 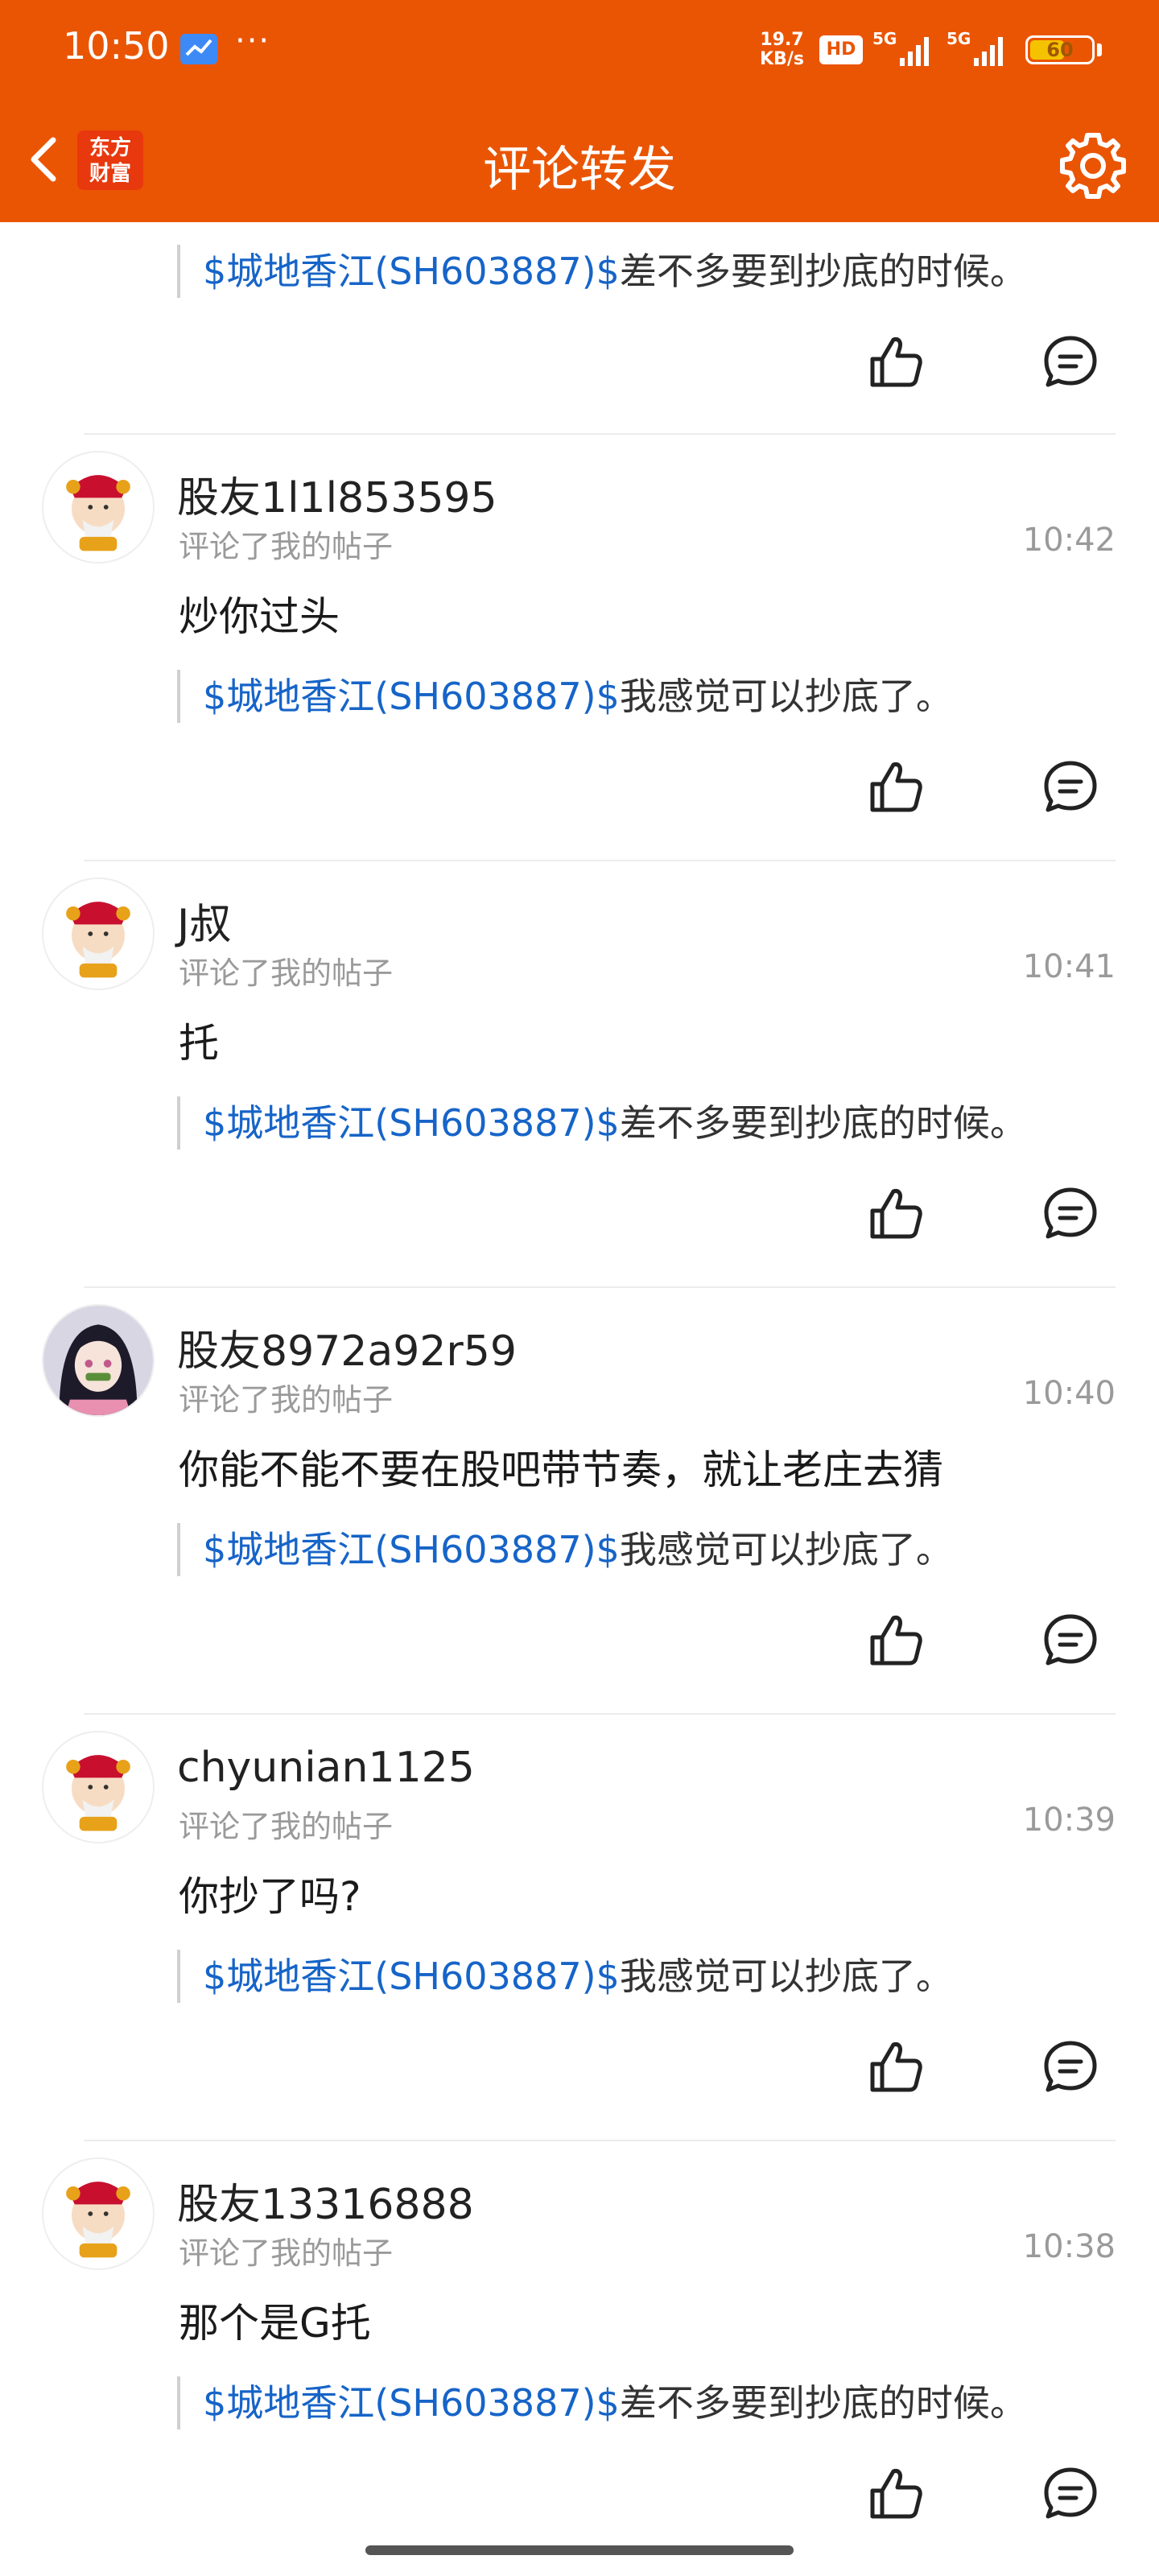 I want to click on username: 股友13316888, so click(x=325, y=2200).